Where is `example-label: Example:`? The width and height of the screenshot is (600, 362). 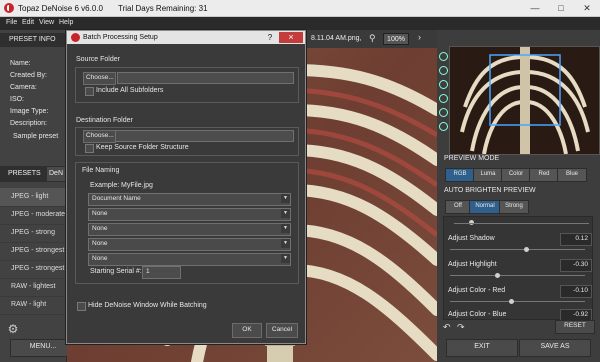 example-label: Example: is located at coordinates (105, 185).